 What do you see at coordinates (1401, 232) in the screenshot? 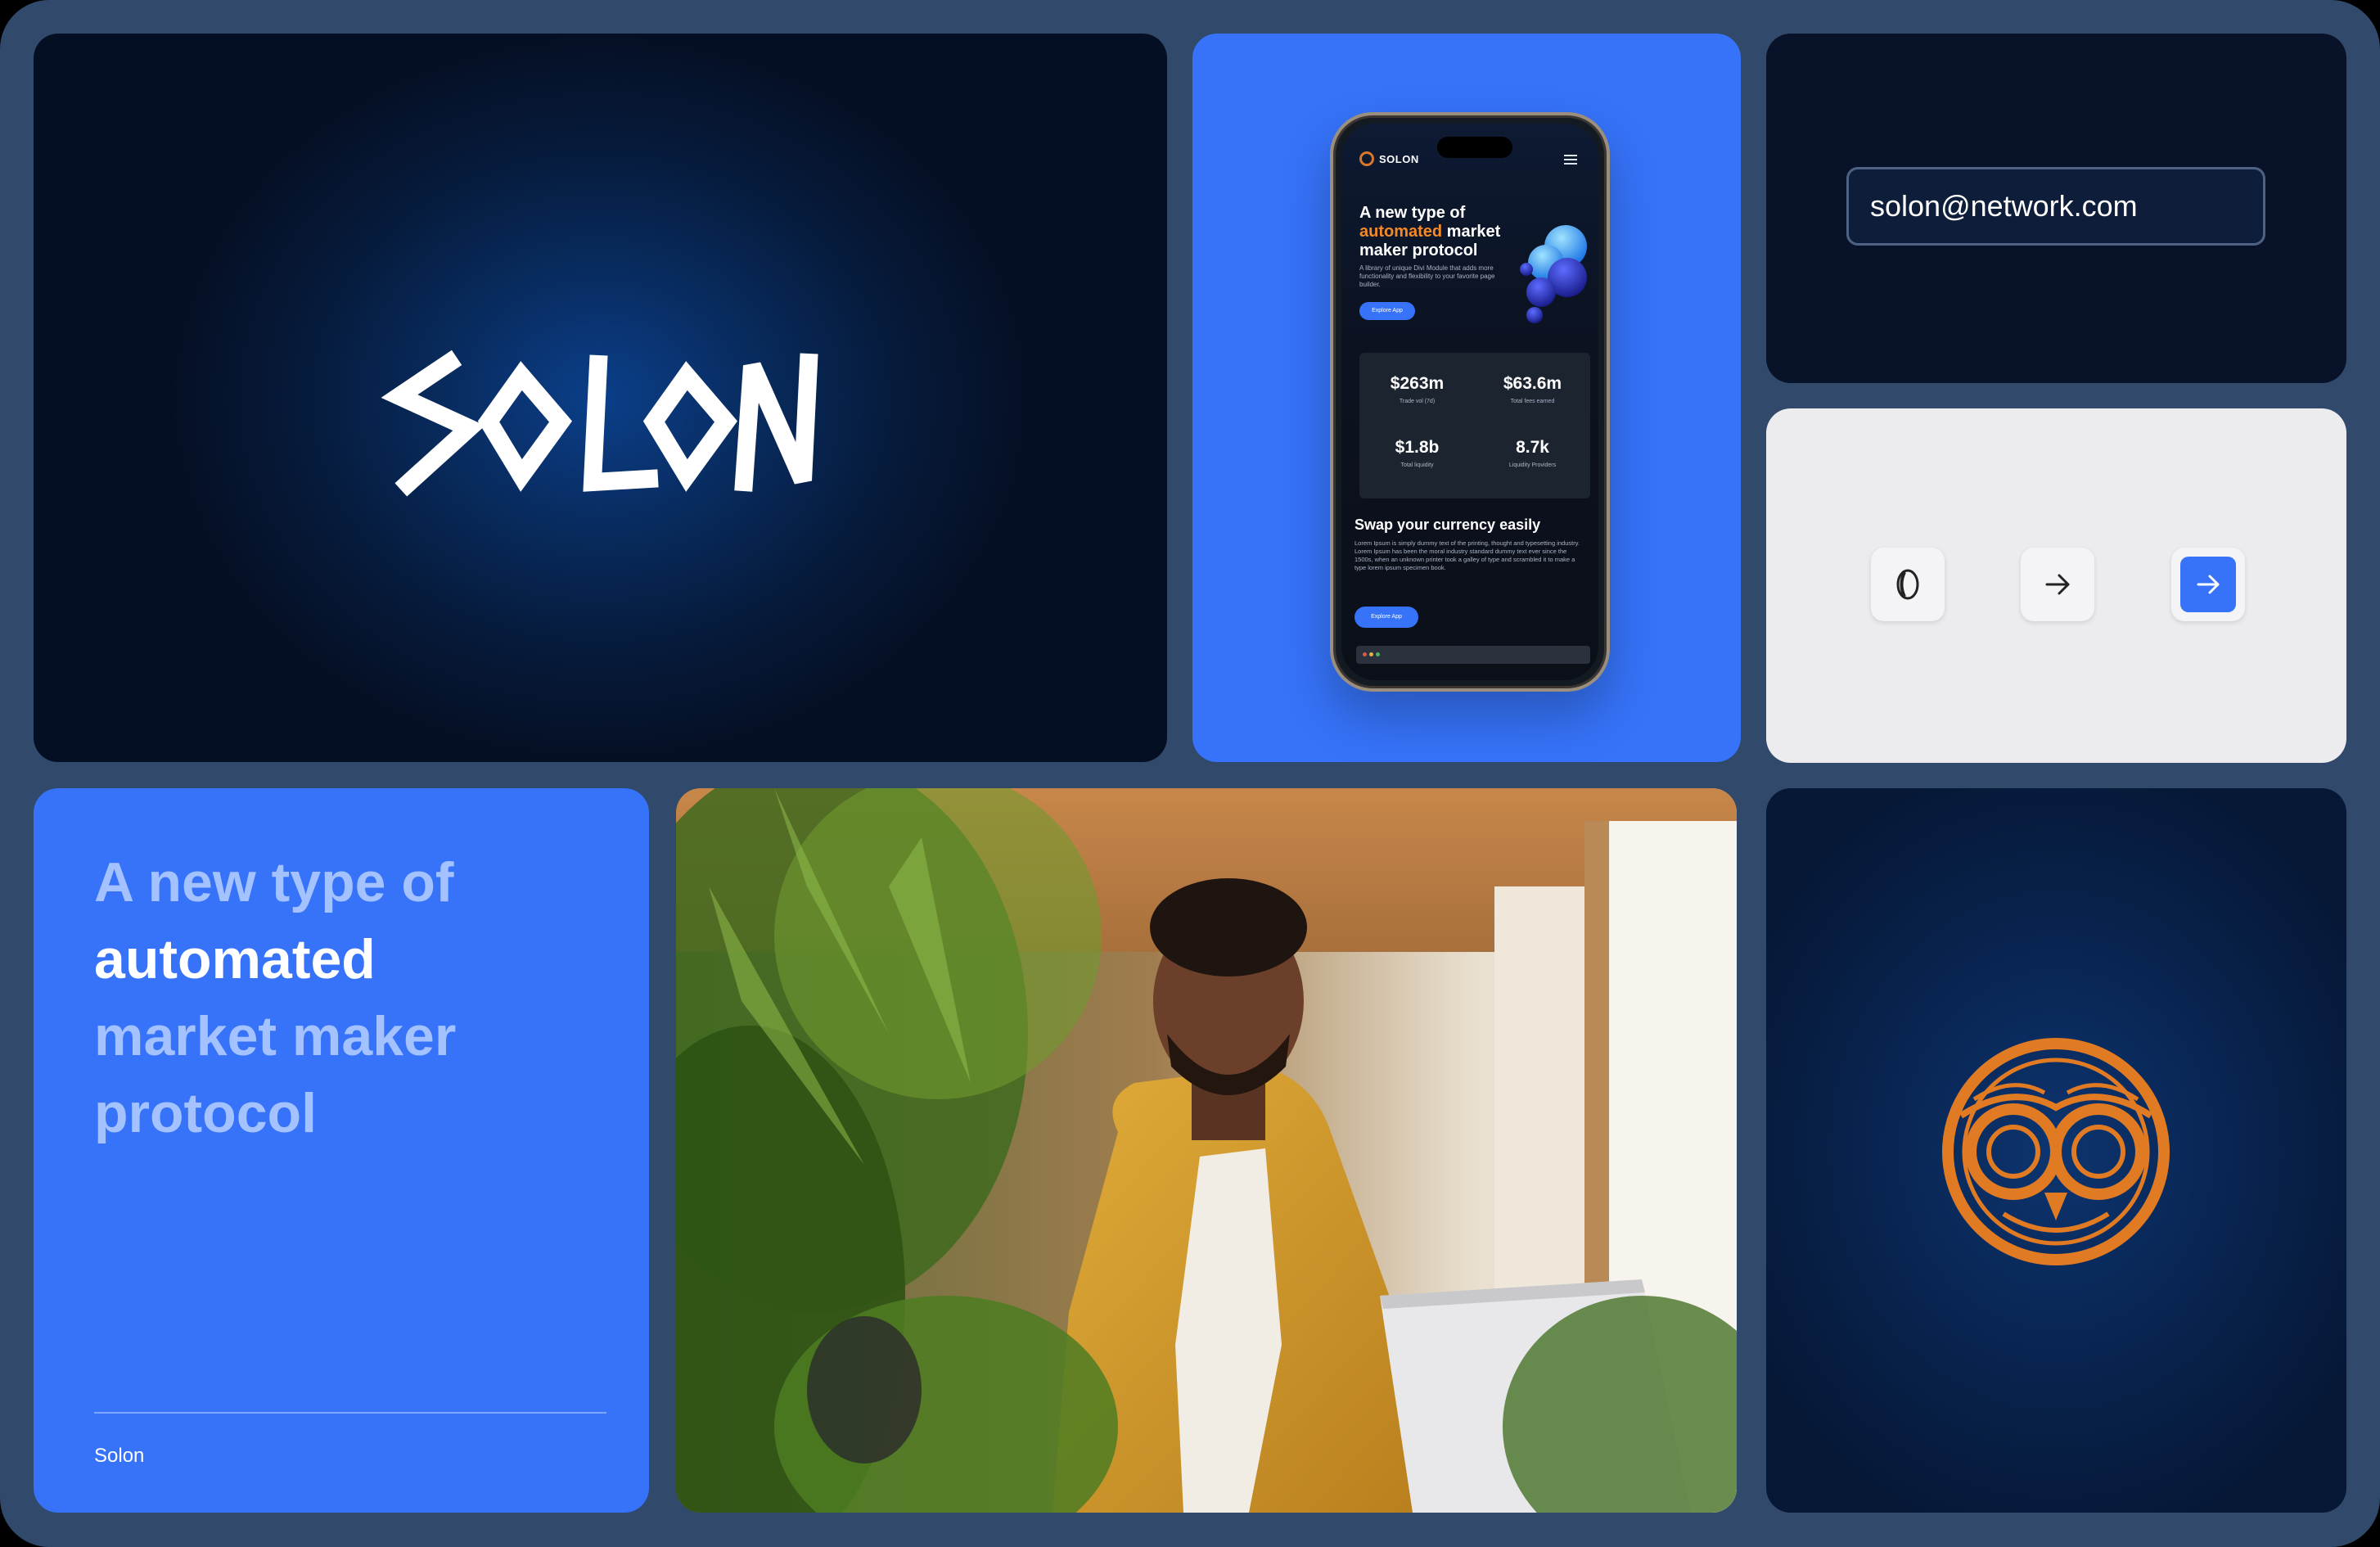
I see `hero-accent-word: automated` at bounding box center [1401, 232].